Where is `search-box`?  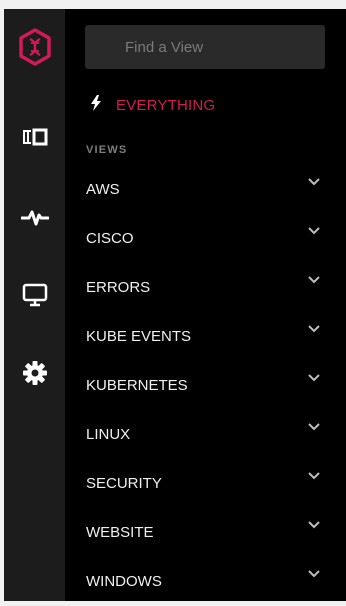
search-box is located at coordinates (205, 47).